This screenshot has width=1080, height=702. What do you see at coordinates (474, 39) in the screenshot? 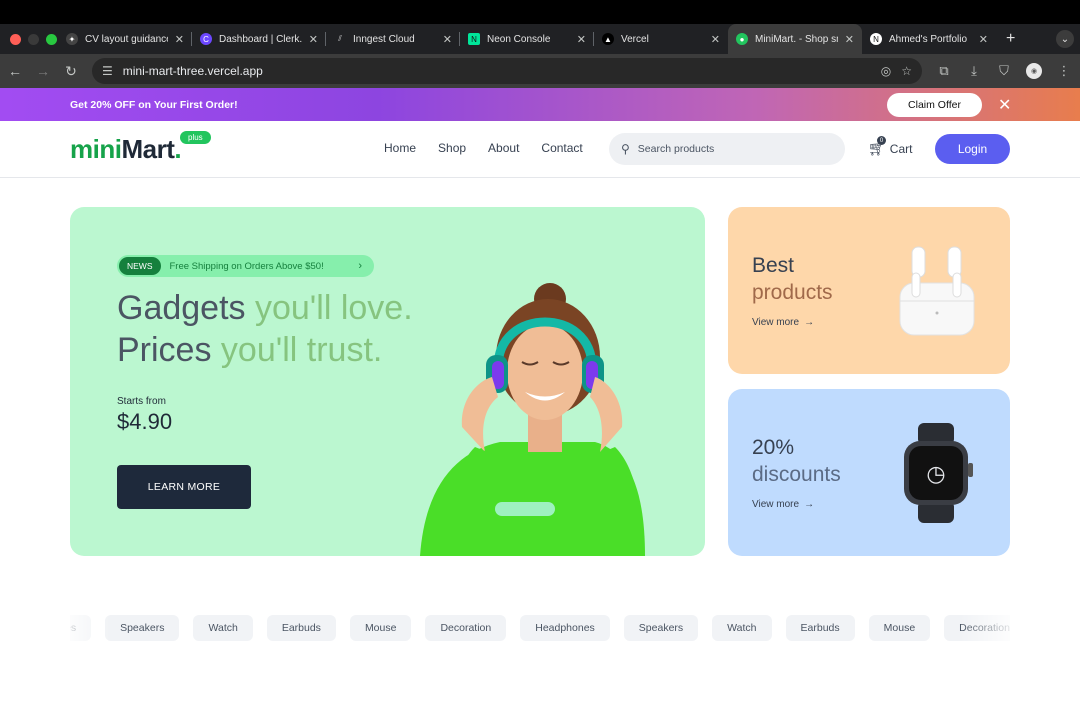
I see `neon-icon: N` at bounding box center [474, 39].